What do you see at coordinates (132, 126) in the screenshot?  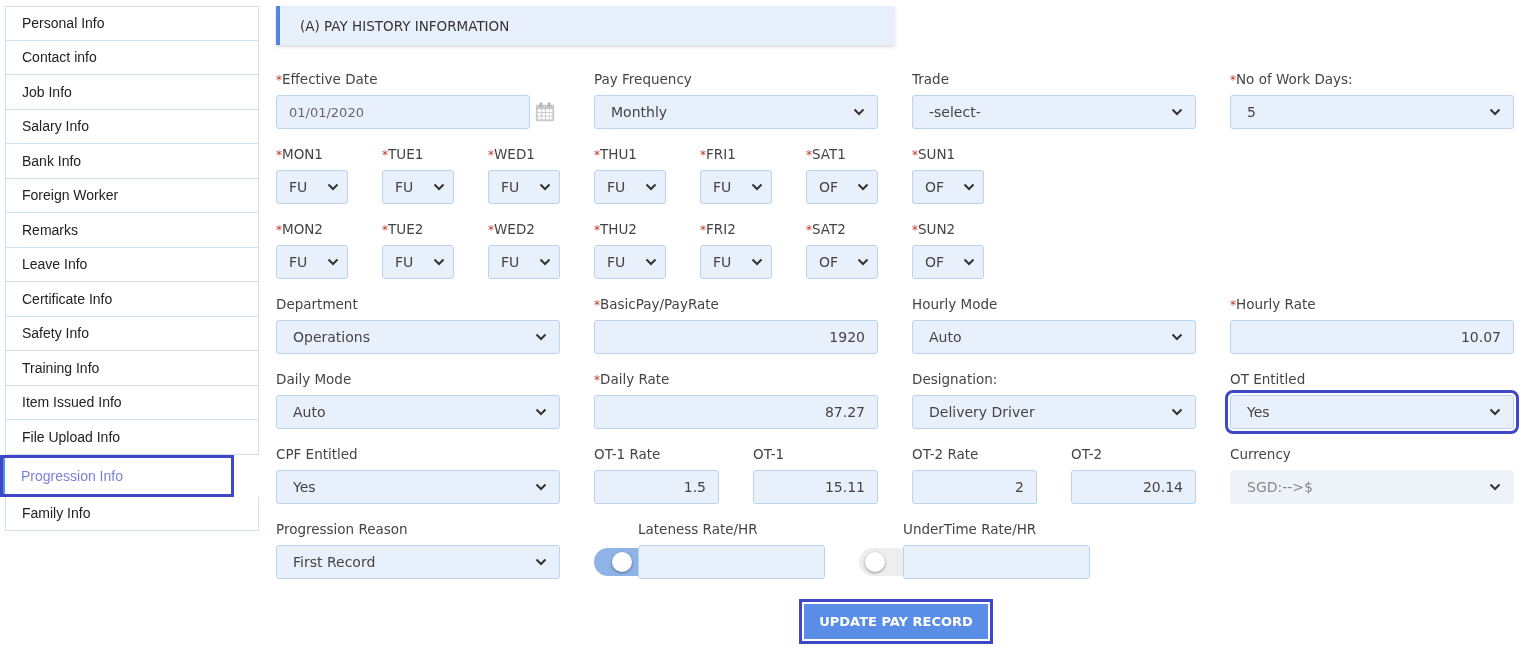 I see `sidebar-item: Salary Info` at bounding box center [132, 126].